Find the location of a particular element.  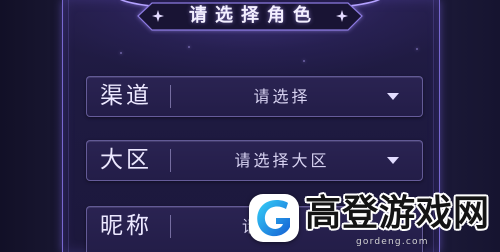

region-select: 大区 请选择大区 is located at coordinates (254, 160).